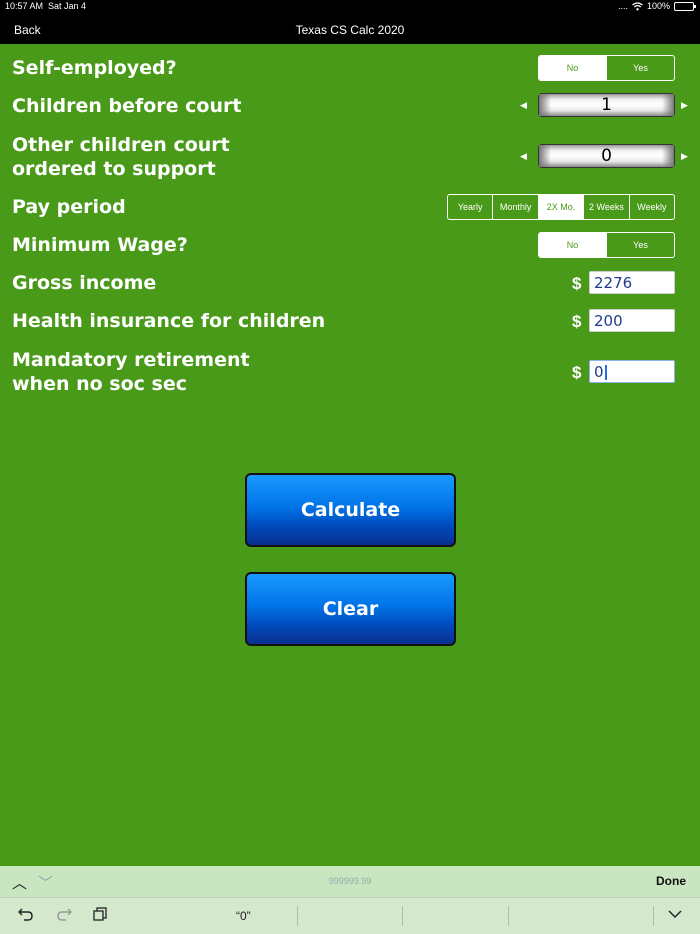 The image size is (700, 934). I want to click on self-employed-yes-option: Yes, so click(640, 68).